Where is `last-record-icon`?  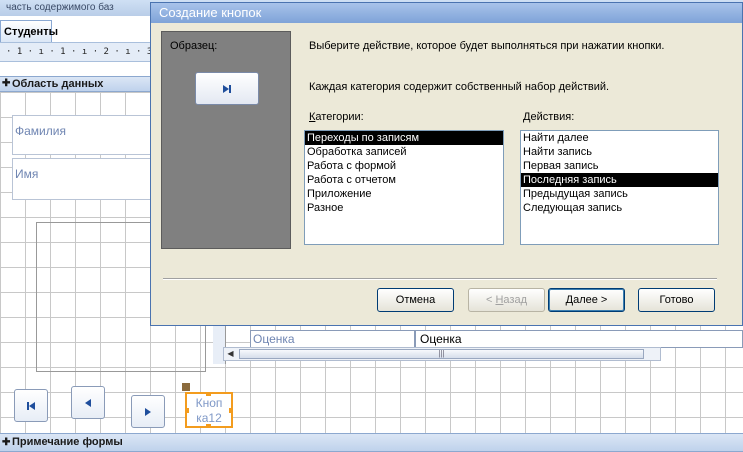
last-record-icon is located at coordinates (227, 88).